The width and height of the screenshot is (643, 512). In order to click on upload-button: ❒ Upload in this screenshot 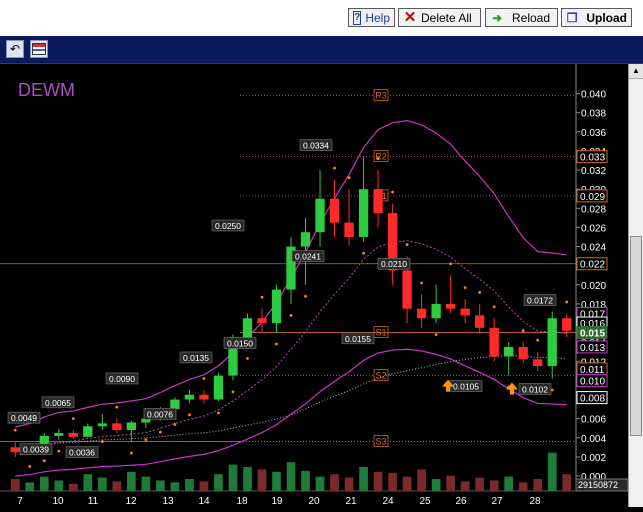, I will do `click(596, 17)`.